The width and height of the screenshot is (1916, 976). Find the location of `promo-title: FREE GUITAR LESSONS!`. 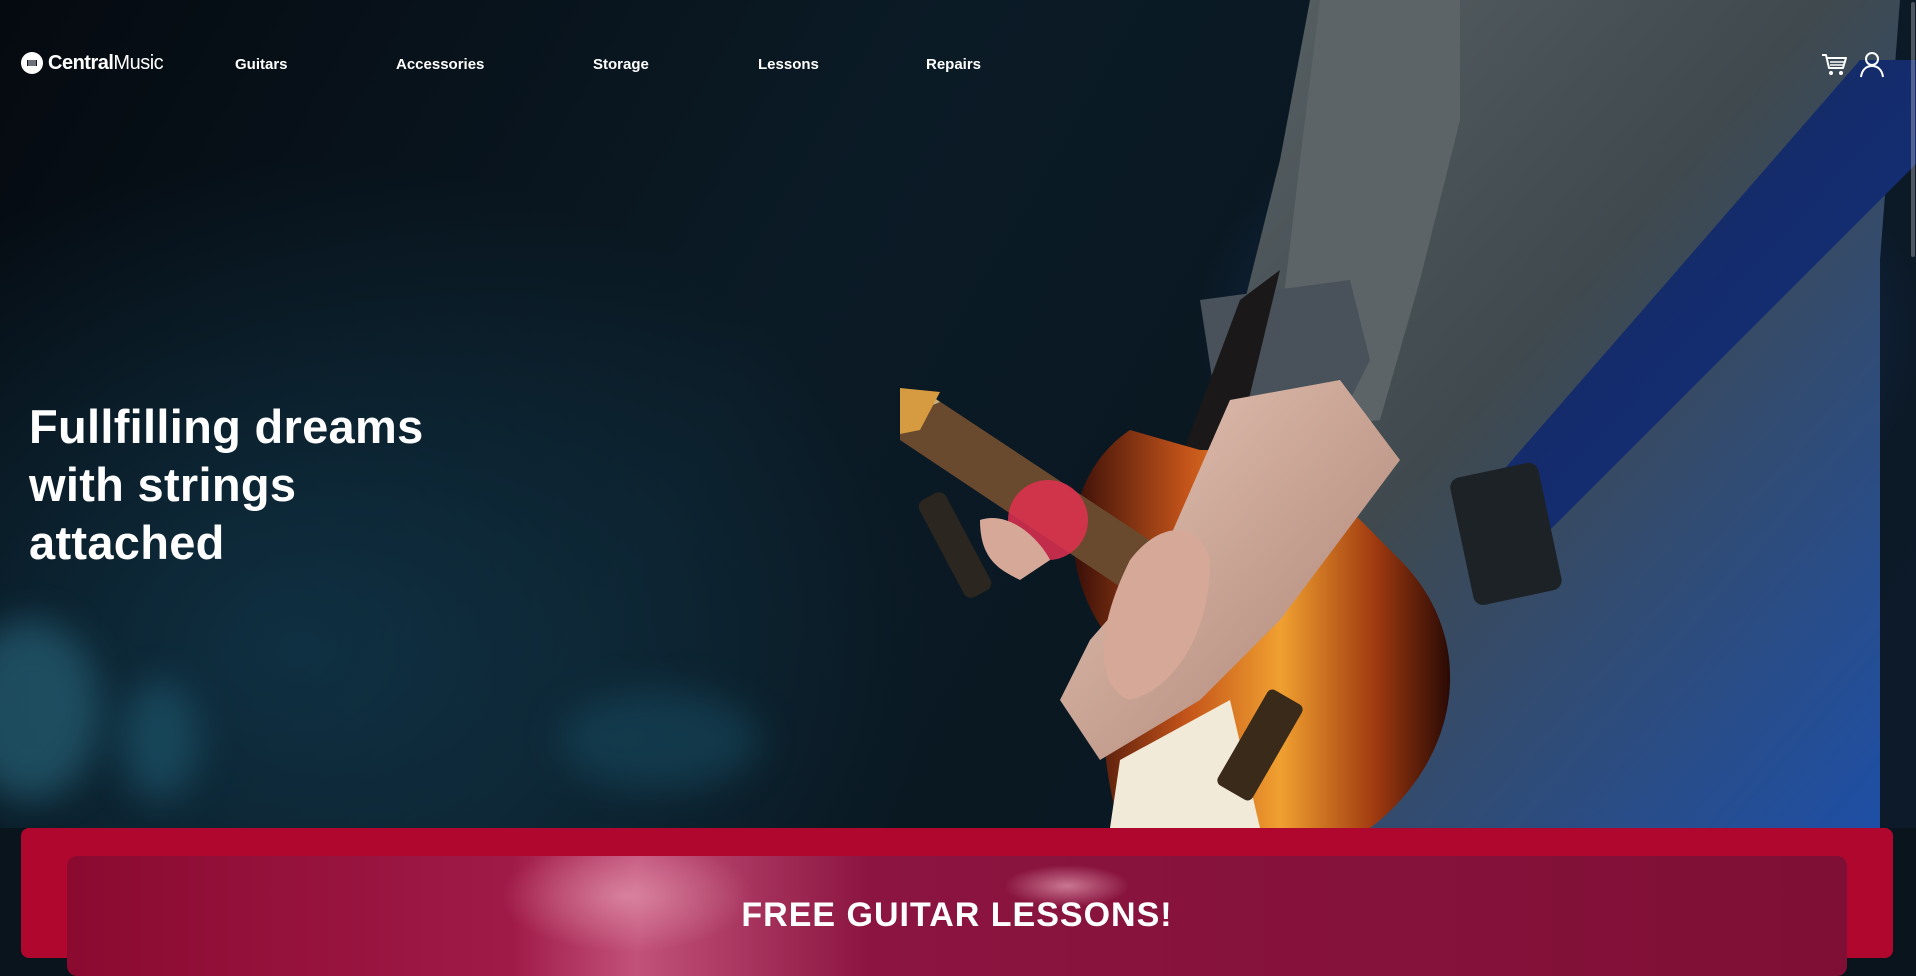

promo-title: FREE GUITAR LESSONS! is located at coordinates (957, 915).